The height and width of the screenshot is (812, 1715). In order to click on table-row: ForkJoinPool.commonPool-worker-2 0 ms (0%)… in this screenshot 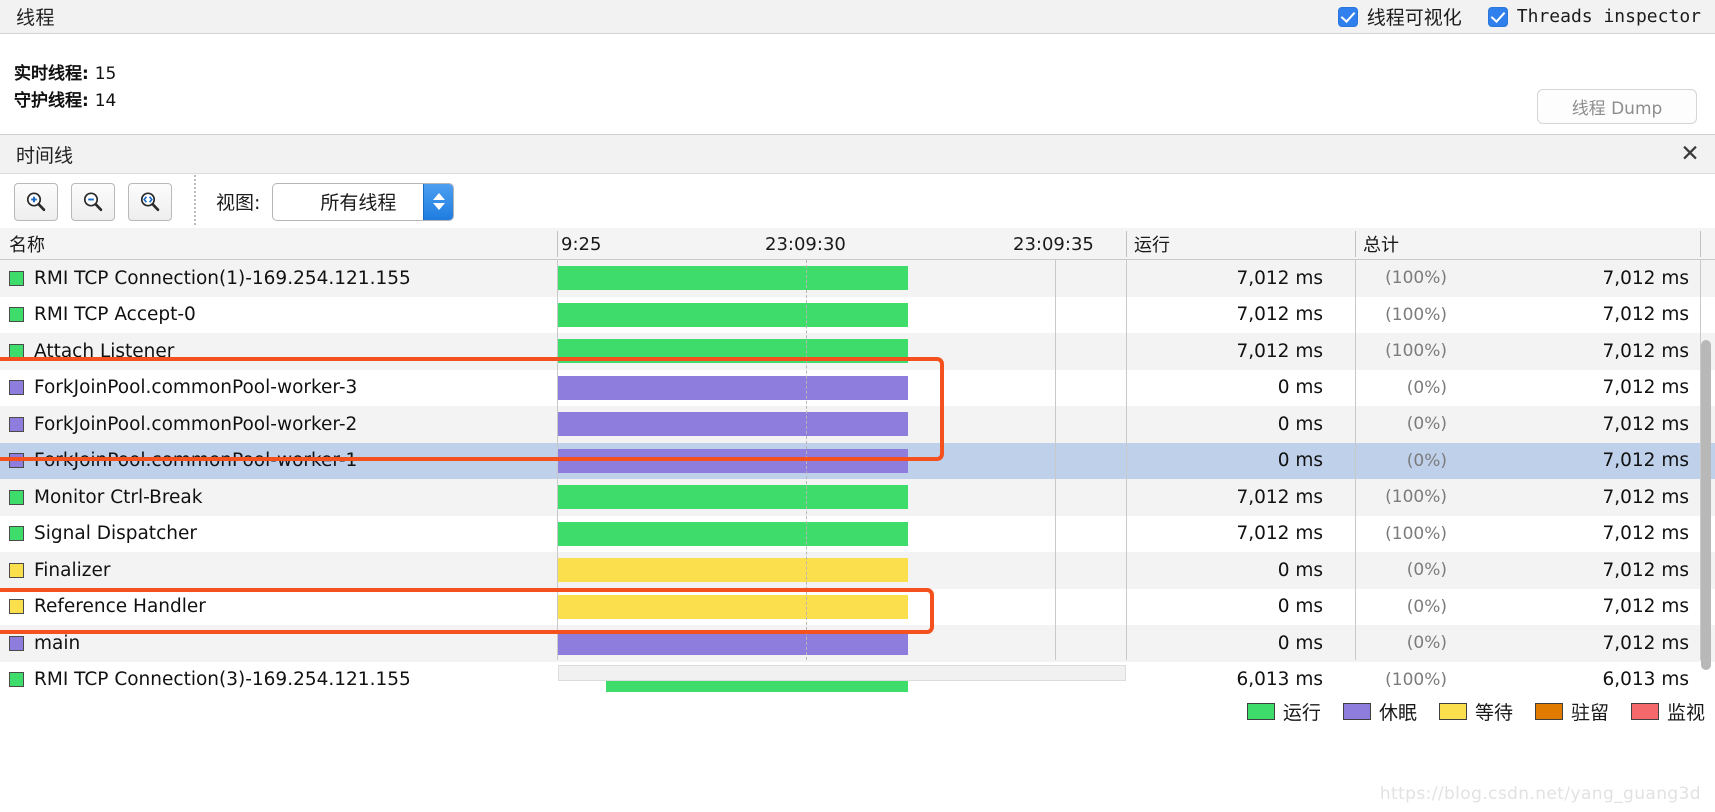, I will do `click(857, 424)`.